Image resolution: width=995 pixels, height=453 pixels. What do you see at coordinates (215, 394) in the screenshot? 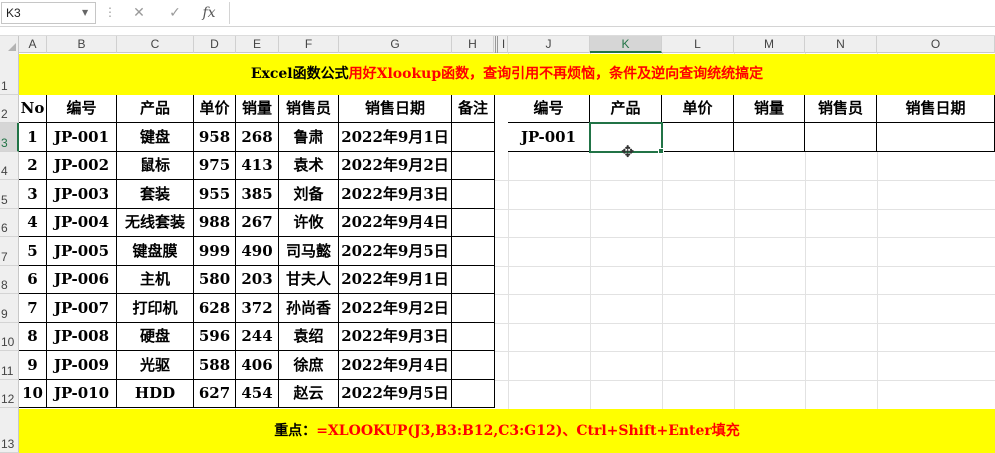
I see `table-cell-price: 627` at bounding box center [215, 394].